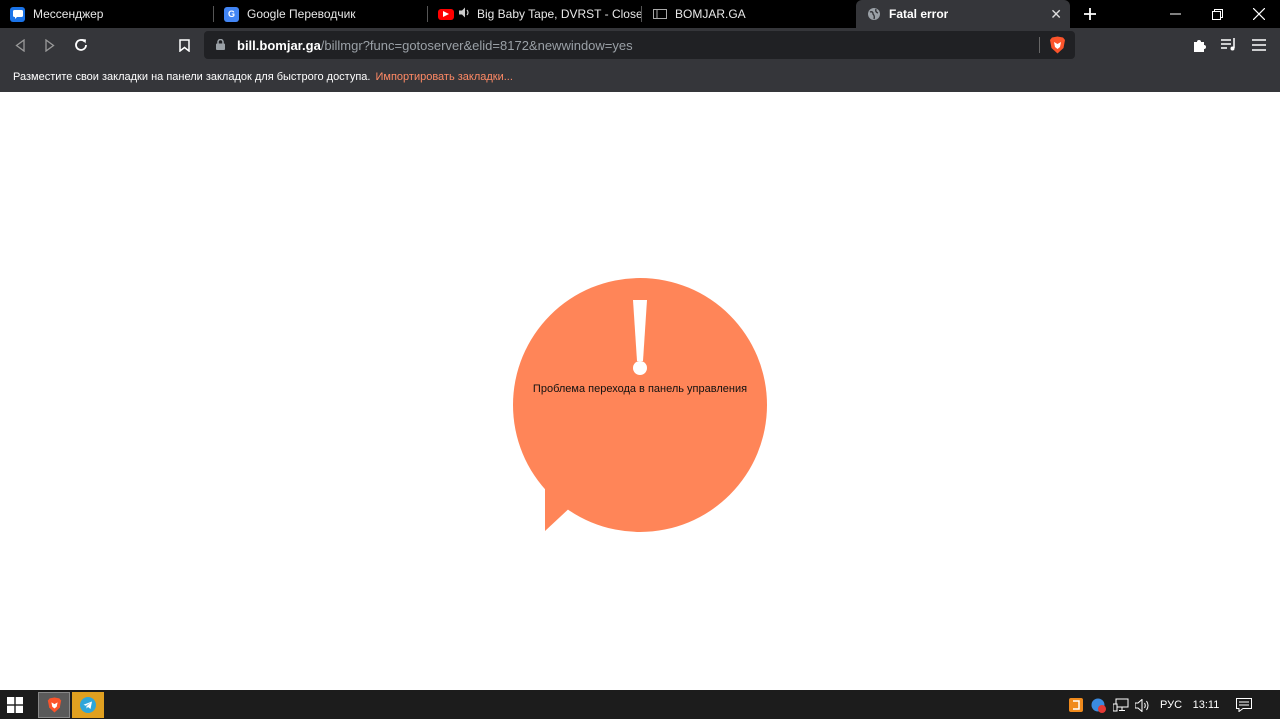  I want to click on audio-playing-icon, so click(465, 14).